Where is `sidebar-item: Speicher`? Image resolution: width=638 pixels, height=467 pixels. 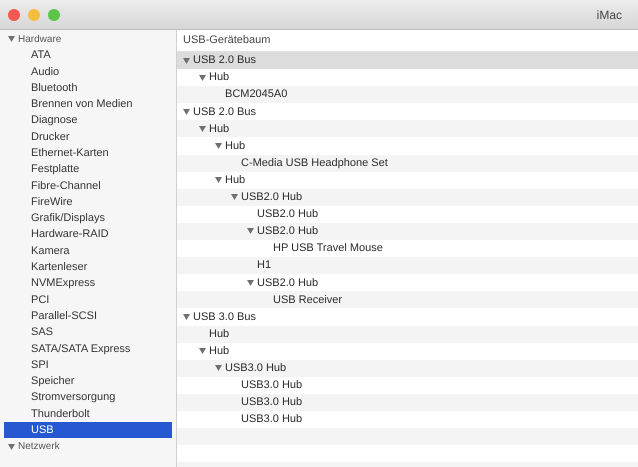
sidebar-item: Speicher is located at coordinates (88, 381).